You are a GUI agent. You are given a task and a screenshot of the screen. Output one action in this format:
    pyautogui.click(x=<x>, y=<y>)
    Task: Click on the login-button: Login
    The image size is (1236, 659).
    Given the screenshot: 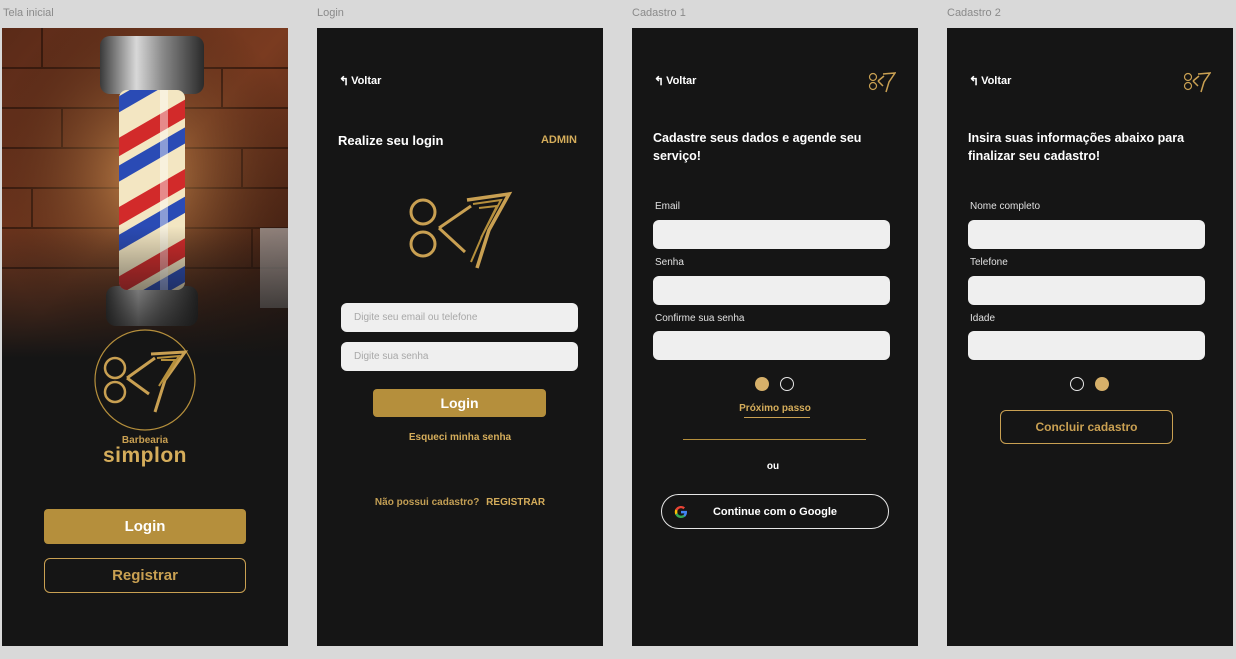 What is the action you would take?
    pyautogui.click(x=145, y=526)
    